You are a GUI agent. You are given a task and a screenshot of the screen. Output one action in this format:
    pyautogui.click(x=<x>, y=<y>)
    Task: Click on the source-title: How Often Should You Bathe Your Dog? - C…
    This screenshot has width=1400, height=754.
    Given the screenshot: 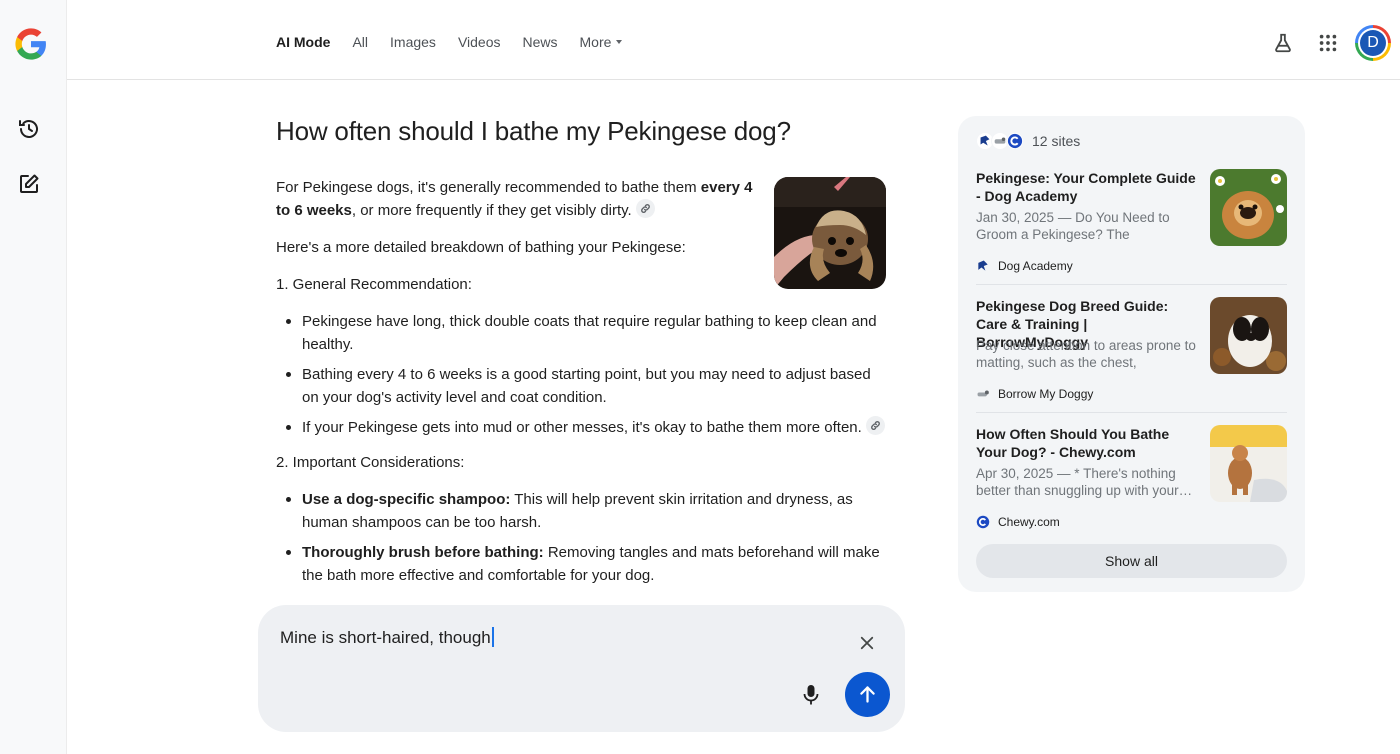 What is the action you would take?
    pyautogui.click(x=1088, y=443)
    